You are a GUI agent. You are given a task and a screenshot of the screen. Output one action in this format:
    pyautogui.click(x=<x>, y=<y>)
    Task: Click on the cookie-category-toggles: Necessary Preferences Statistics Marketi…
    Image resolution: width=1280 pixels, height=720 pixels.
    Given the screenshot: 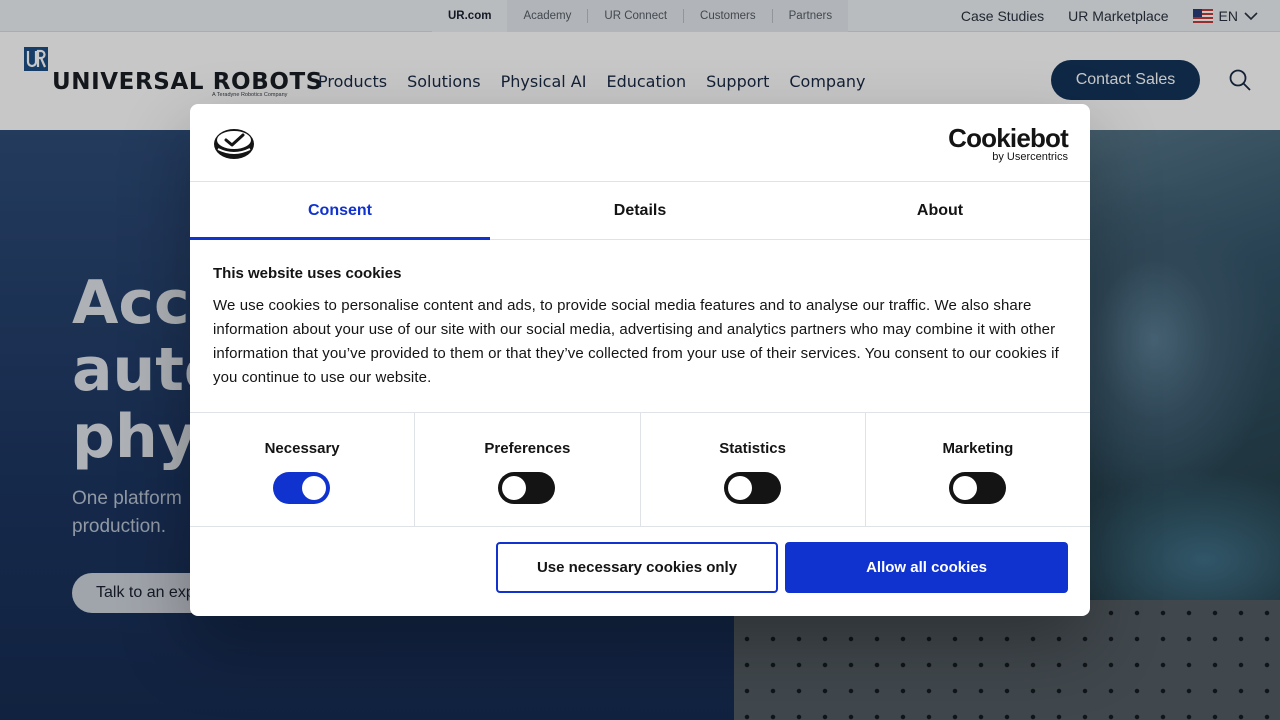 What is the action you would take?
    pyautogui.click(x=640, y=469)
    